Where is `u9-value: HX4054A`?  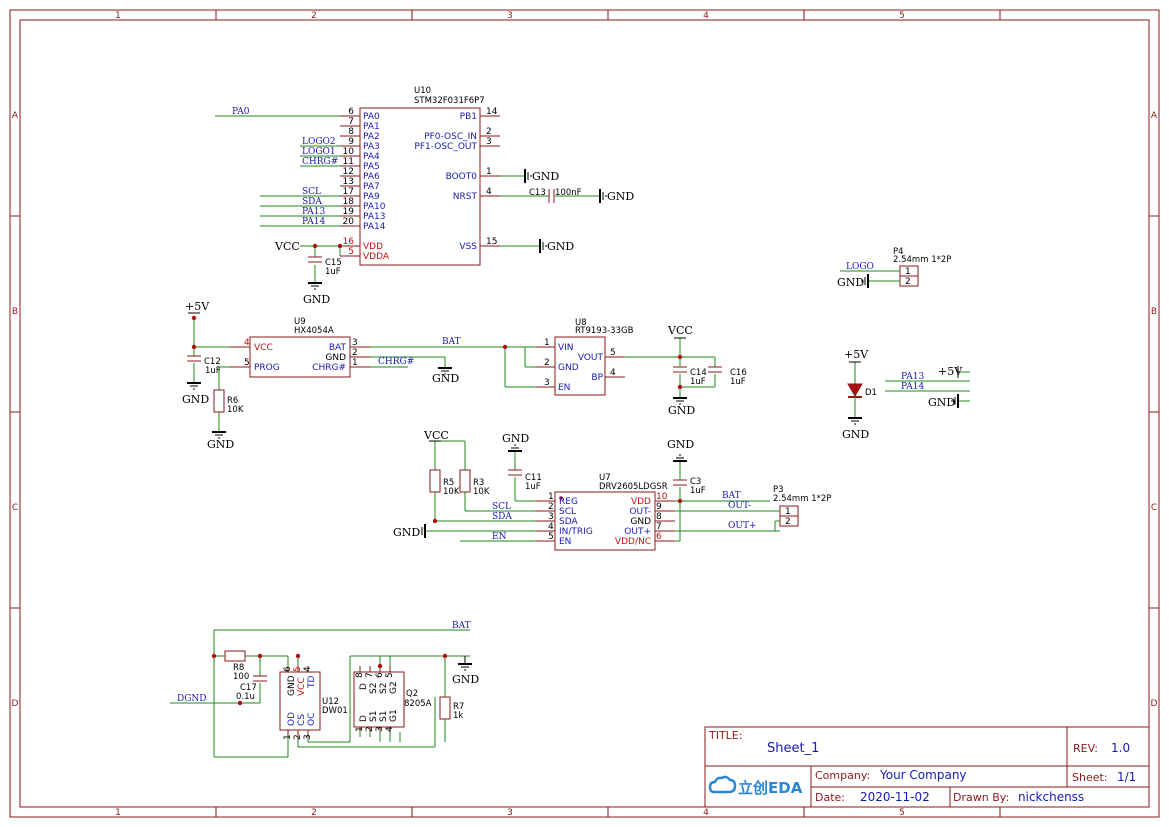
u9-value: HX4054A is located at coordinates (314, 331).